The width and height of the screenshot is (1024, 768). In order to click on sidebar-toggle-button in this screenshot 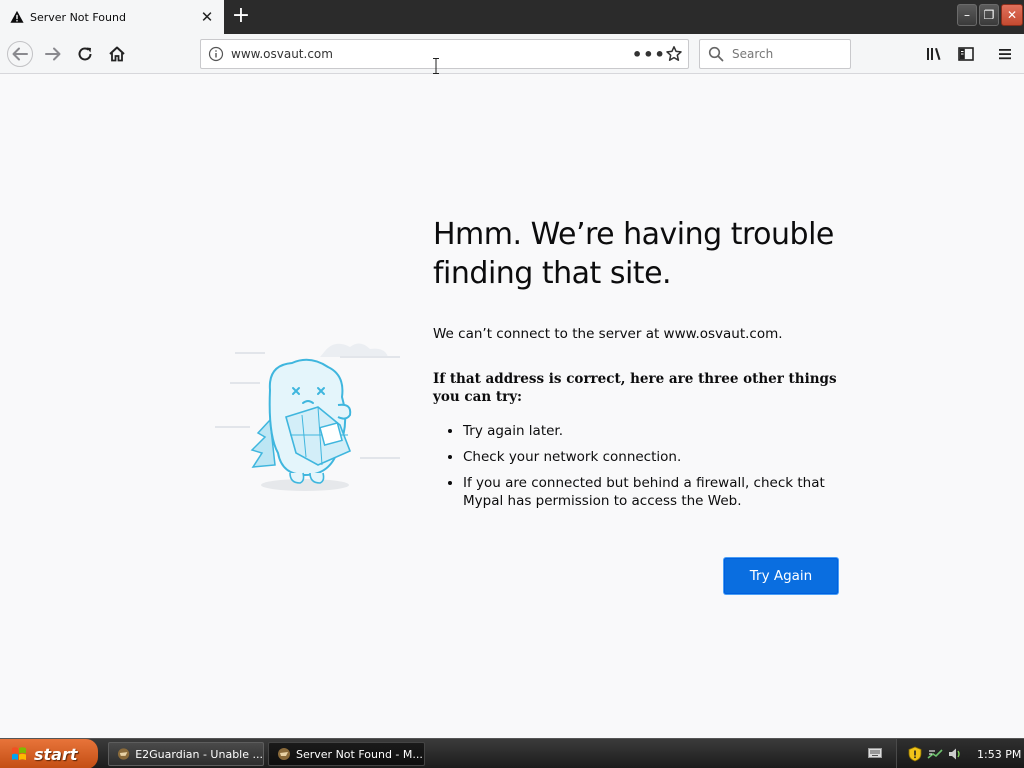, I will do `click(966, 54)`.